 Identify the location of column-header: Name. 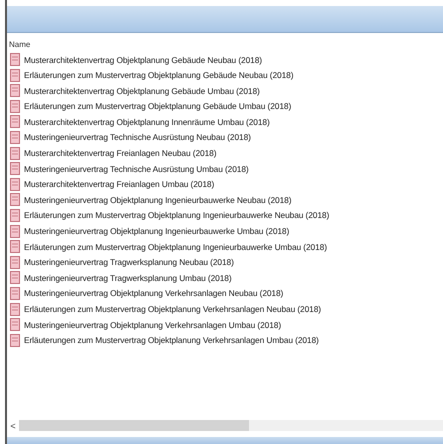
(18, 43).